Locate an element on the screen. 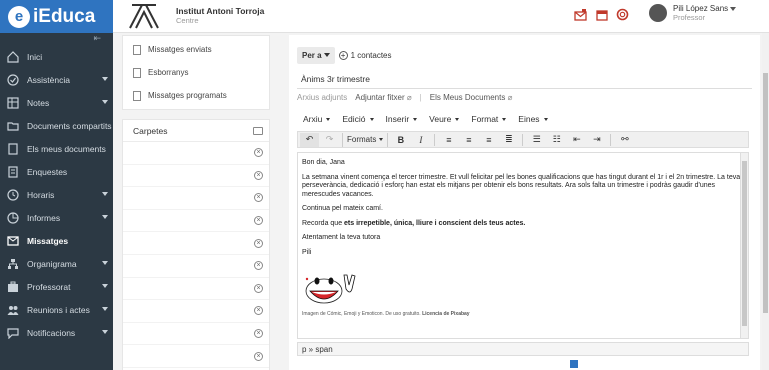 This screenshot has height=370, width=769. user-menu: Pili López Sans Professor is located at coordinates (693, 13).